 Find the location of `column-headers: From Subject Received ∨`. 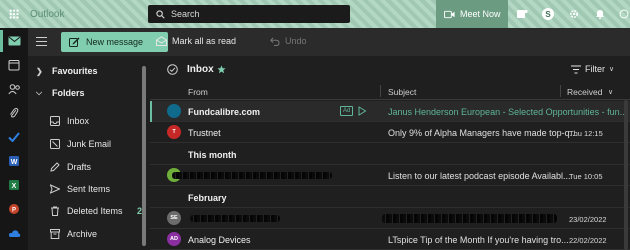

column-headers: From Subject Received ∨ is located at coordinates (390, 91).